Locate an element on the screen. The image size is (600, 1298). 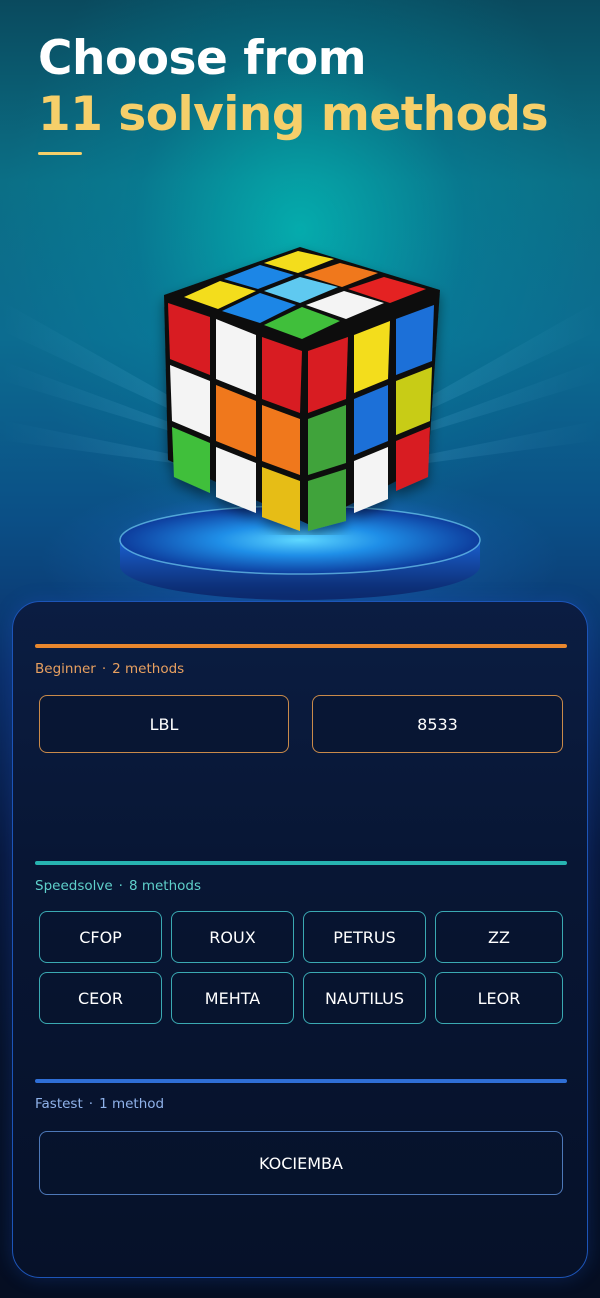
method-chip-label: NAUTILUS is located at coordinates (364, 998).